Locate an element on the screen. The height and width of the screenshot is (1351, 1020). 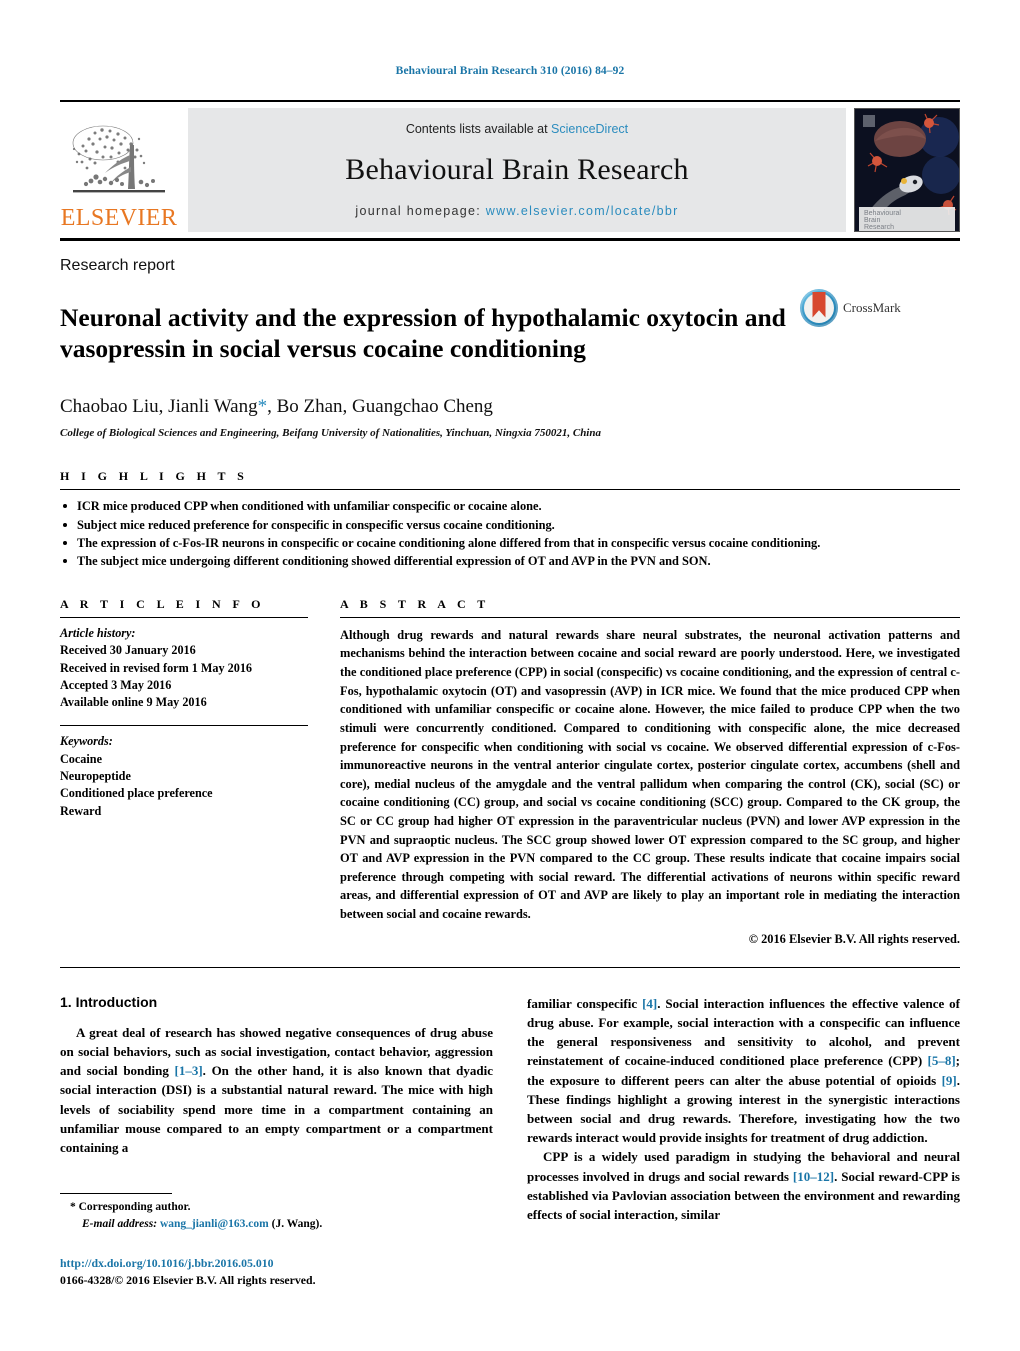
keyword-item: Reward is located at coordinates (81, 810).